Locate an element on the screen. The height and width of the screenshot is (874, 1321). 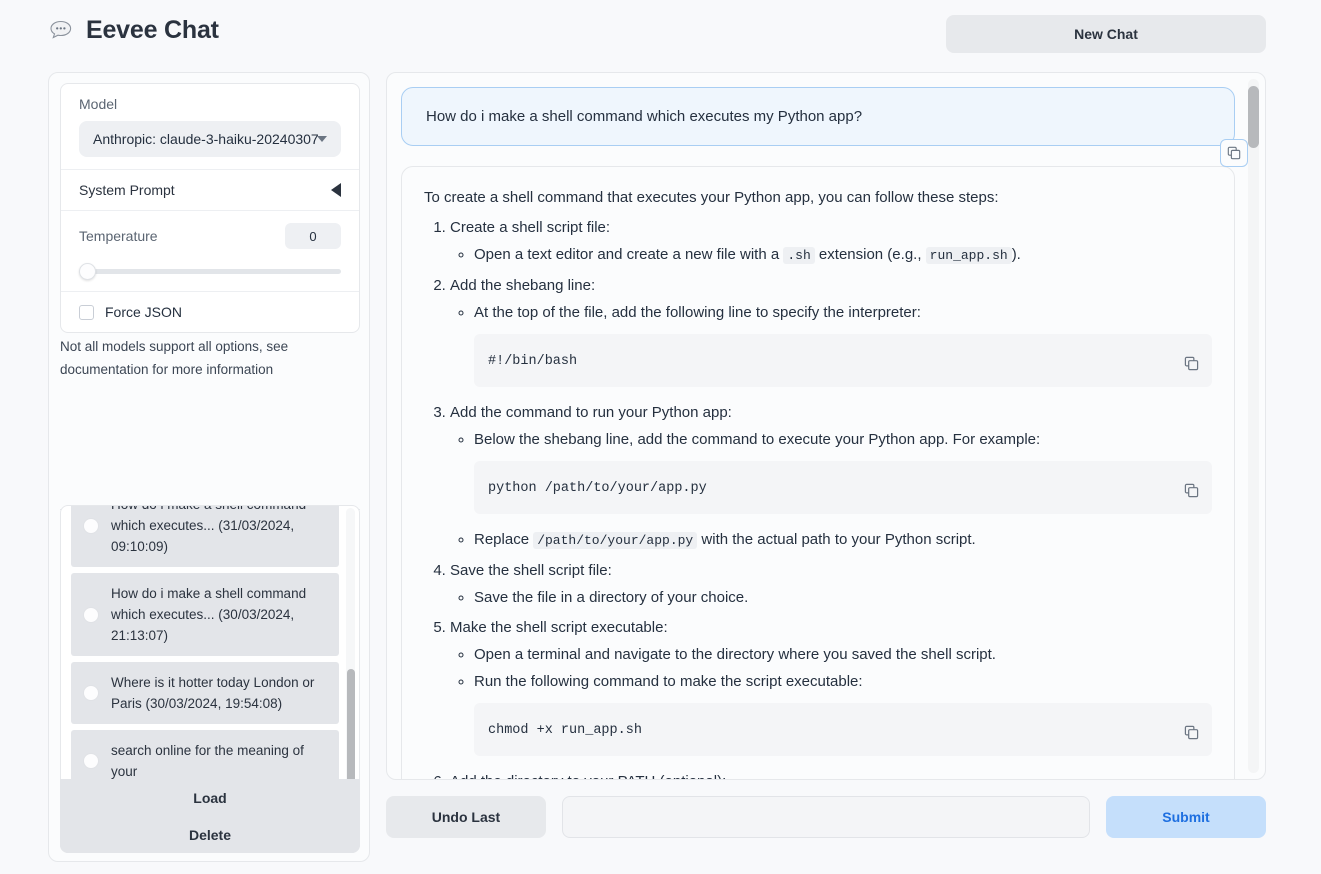
code-block-text: chmod +x run_app.sh is located at coordinates (565, 730).